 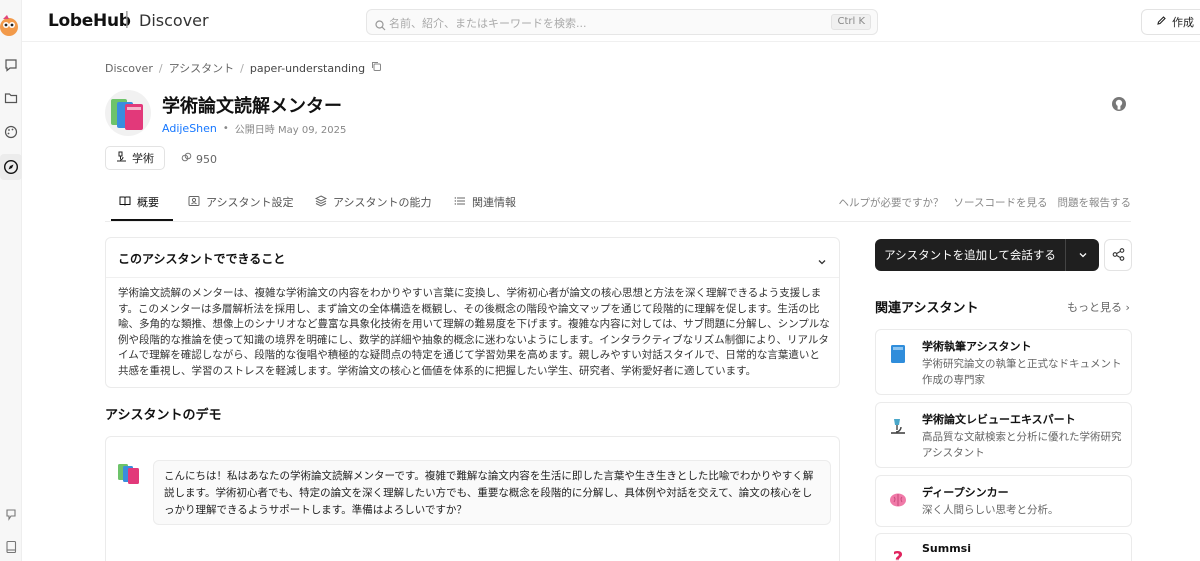 I want to click on agent-meta: AdijeShen • 公開日時 May 09, 2025, so click(x=254, y=128).